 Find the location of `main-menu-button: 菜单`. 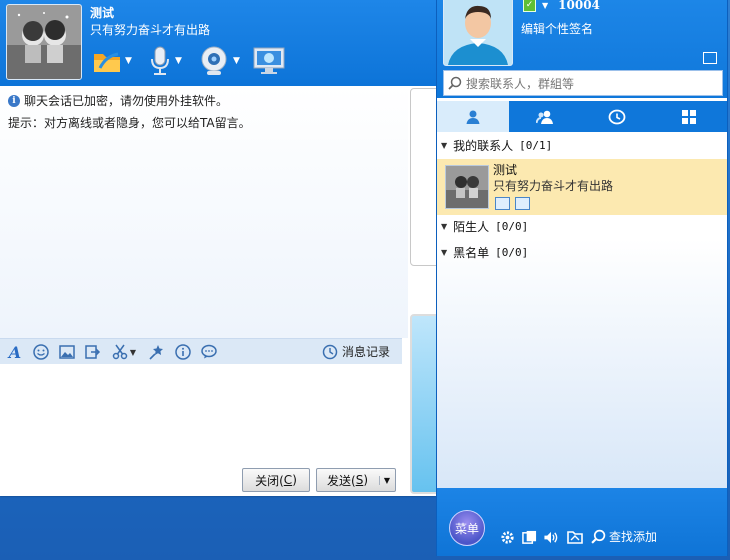

main-menu-button: 菜单 is located at coordinates (467, 528).